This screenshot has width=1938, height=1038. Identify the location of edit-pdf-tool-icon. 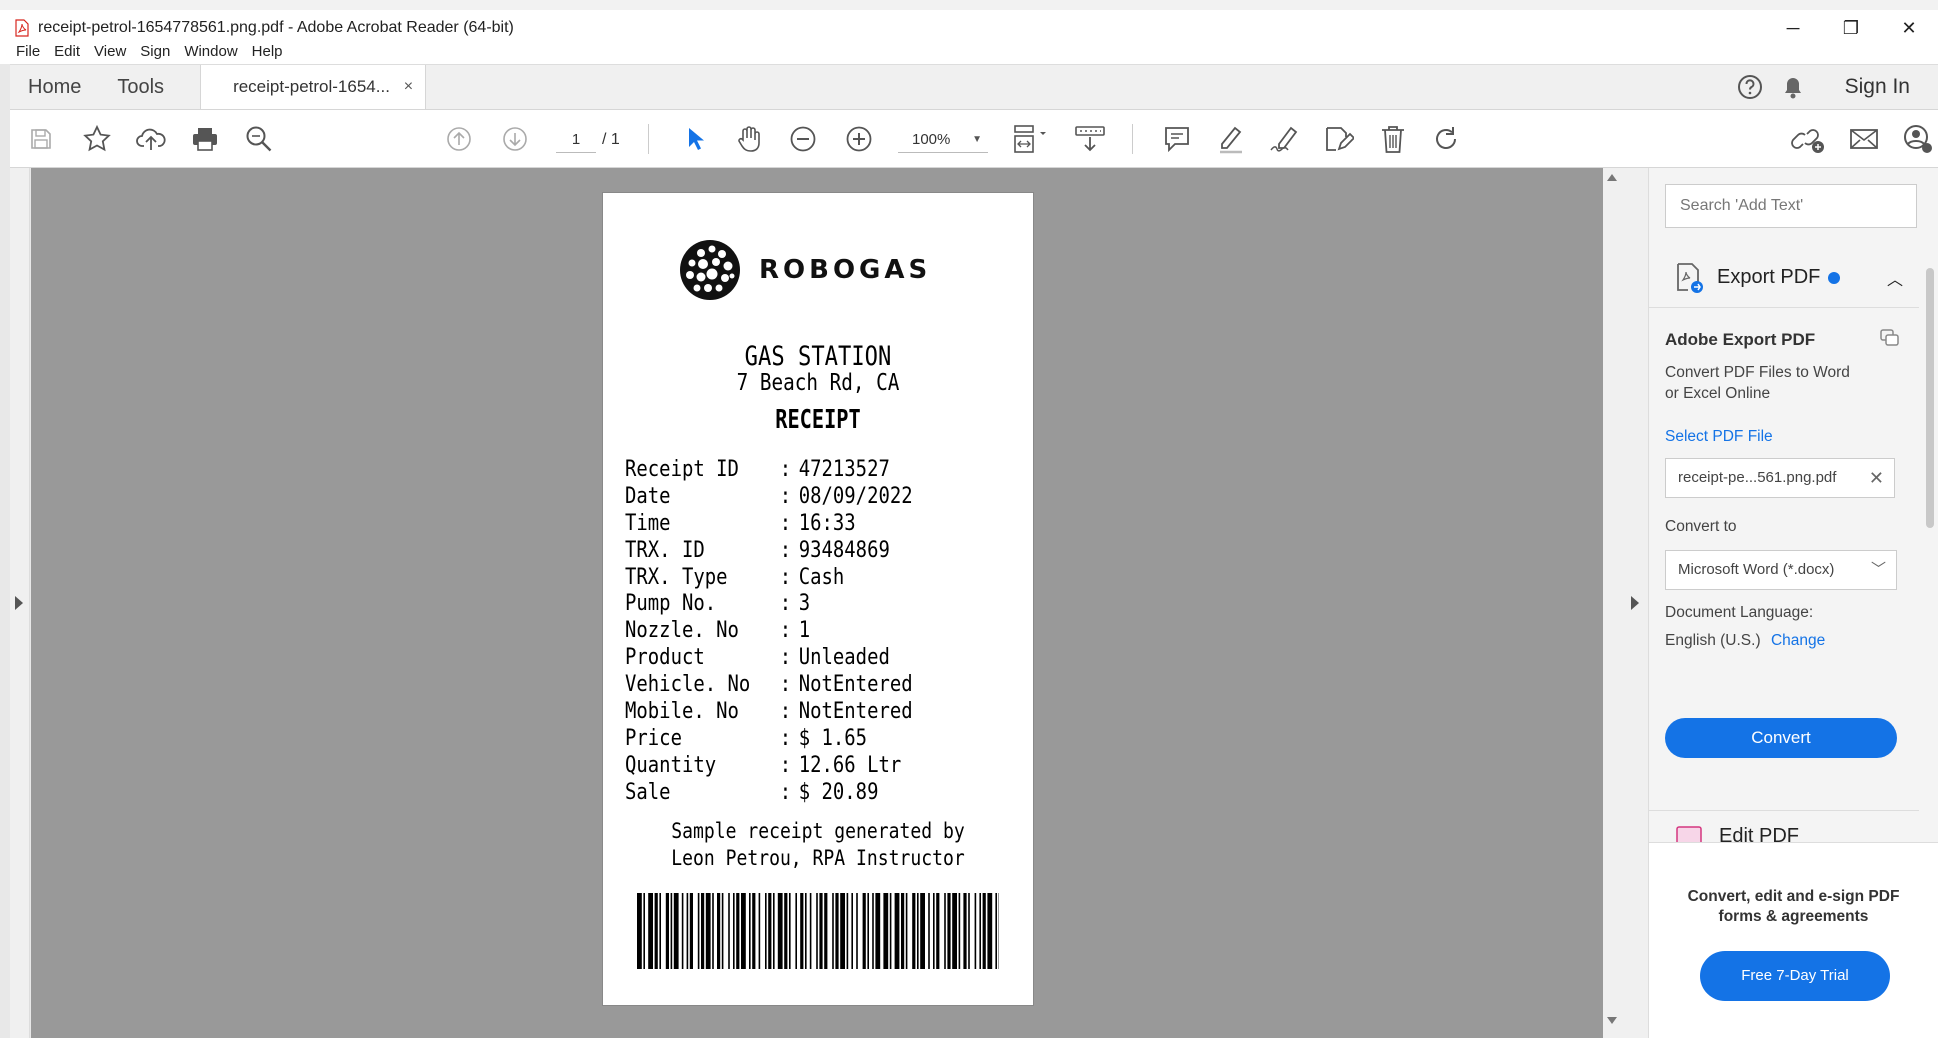
(1689, 834).